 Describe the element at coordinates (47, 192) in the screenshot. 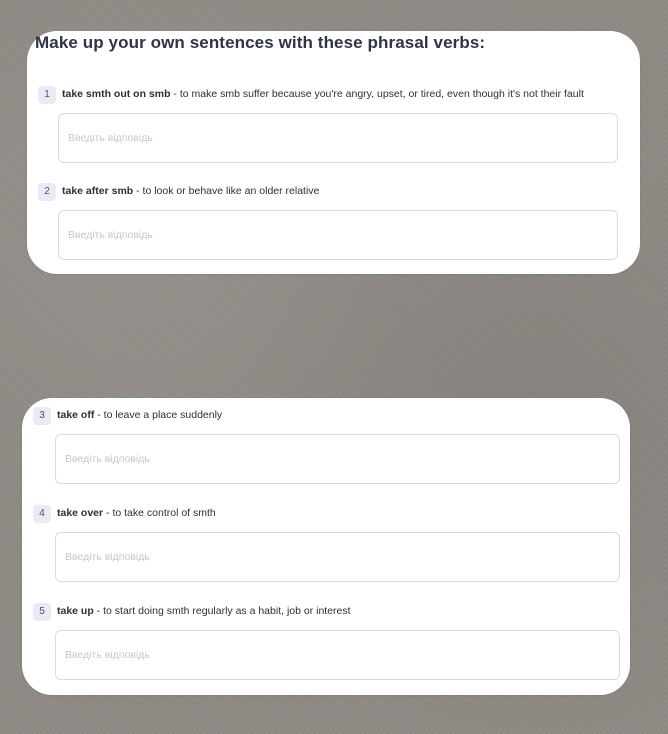

I see `question-number-badge: 2` at that location.